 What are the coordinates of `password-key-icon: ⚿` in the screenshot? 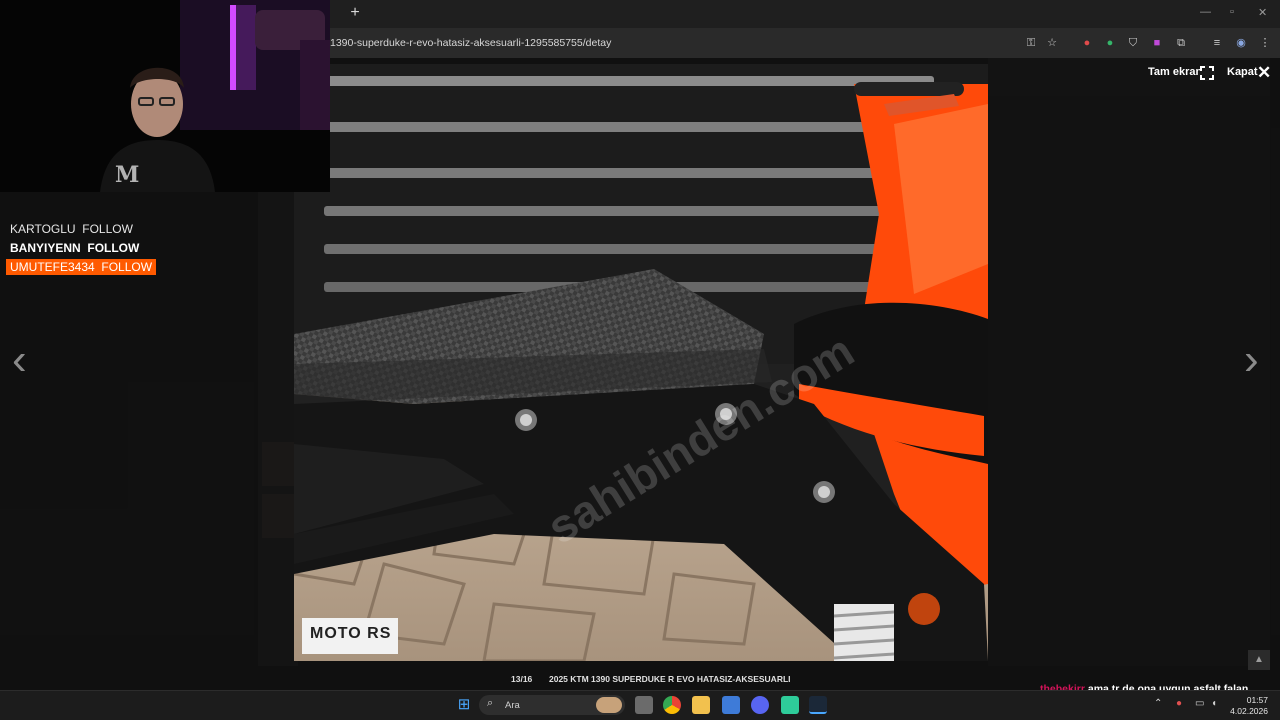 It's located at (1031, 43).